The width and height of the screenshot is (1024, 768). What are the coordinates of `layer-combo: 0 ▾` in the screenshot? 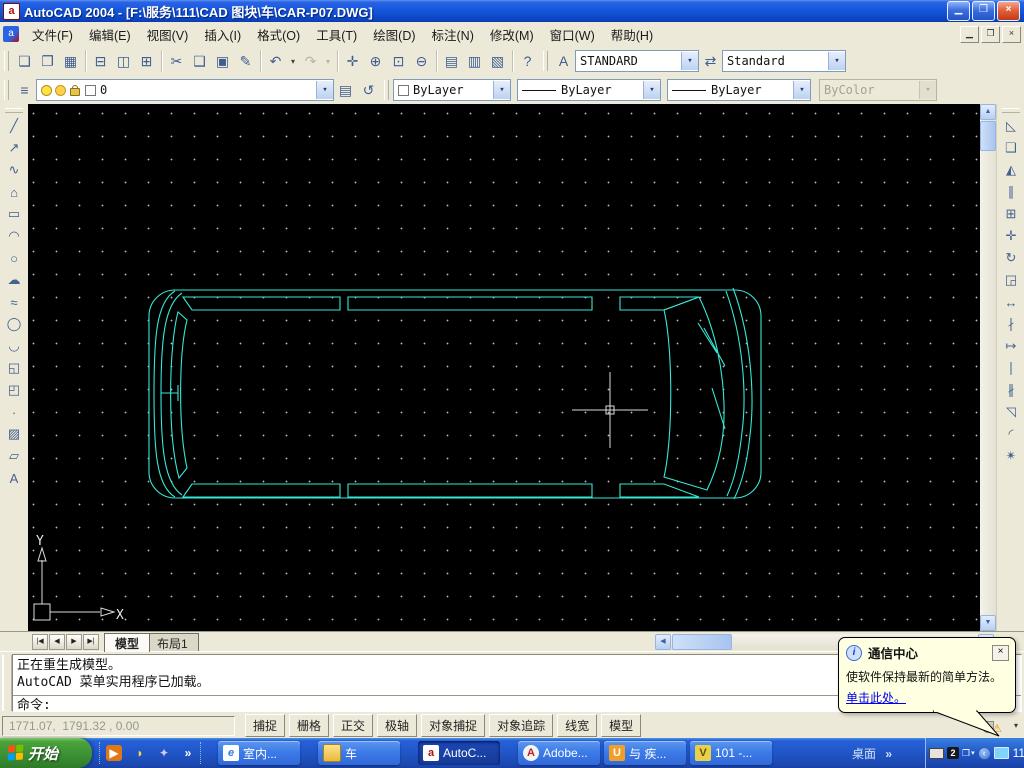 It's located at (185, 90).